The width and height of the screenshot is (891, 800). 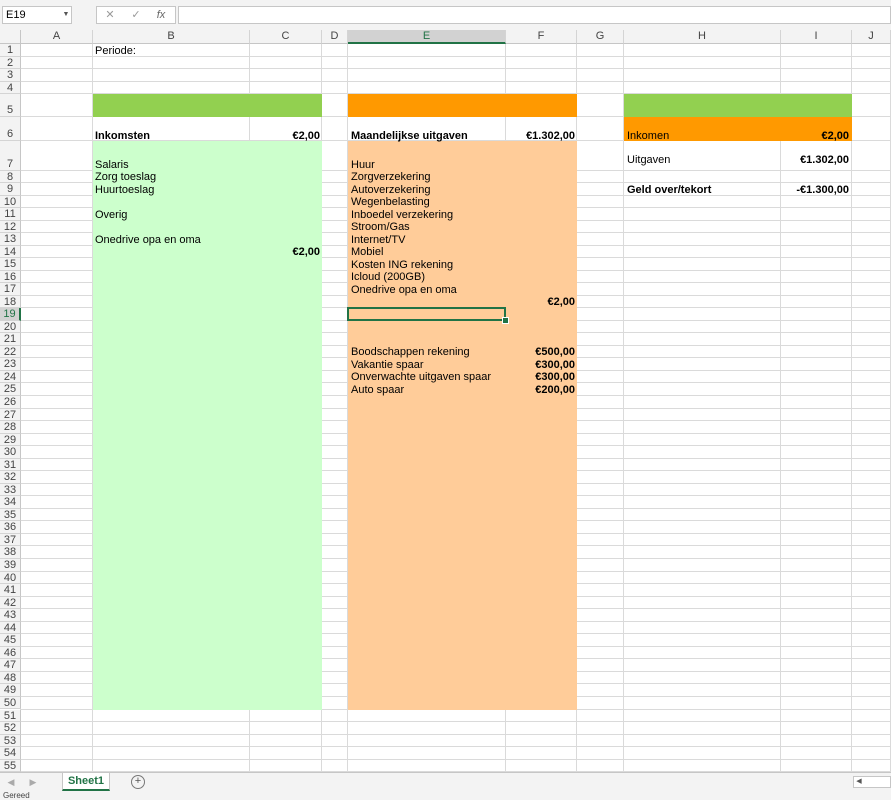 I want to click on expense-item: Kosten ING rekening, so click(x=402, y=265).